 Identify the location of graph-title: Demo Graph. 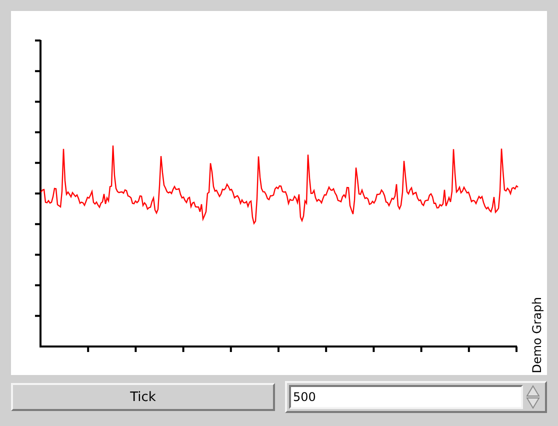
(537, 334).